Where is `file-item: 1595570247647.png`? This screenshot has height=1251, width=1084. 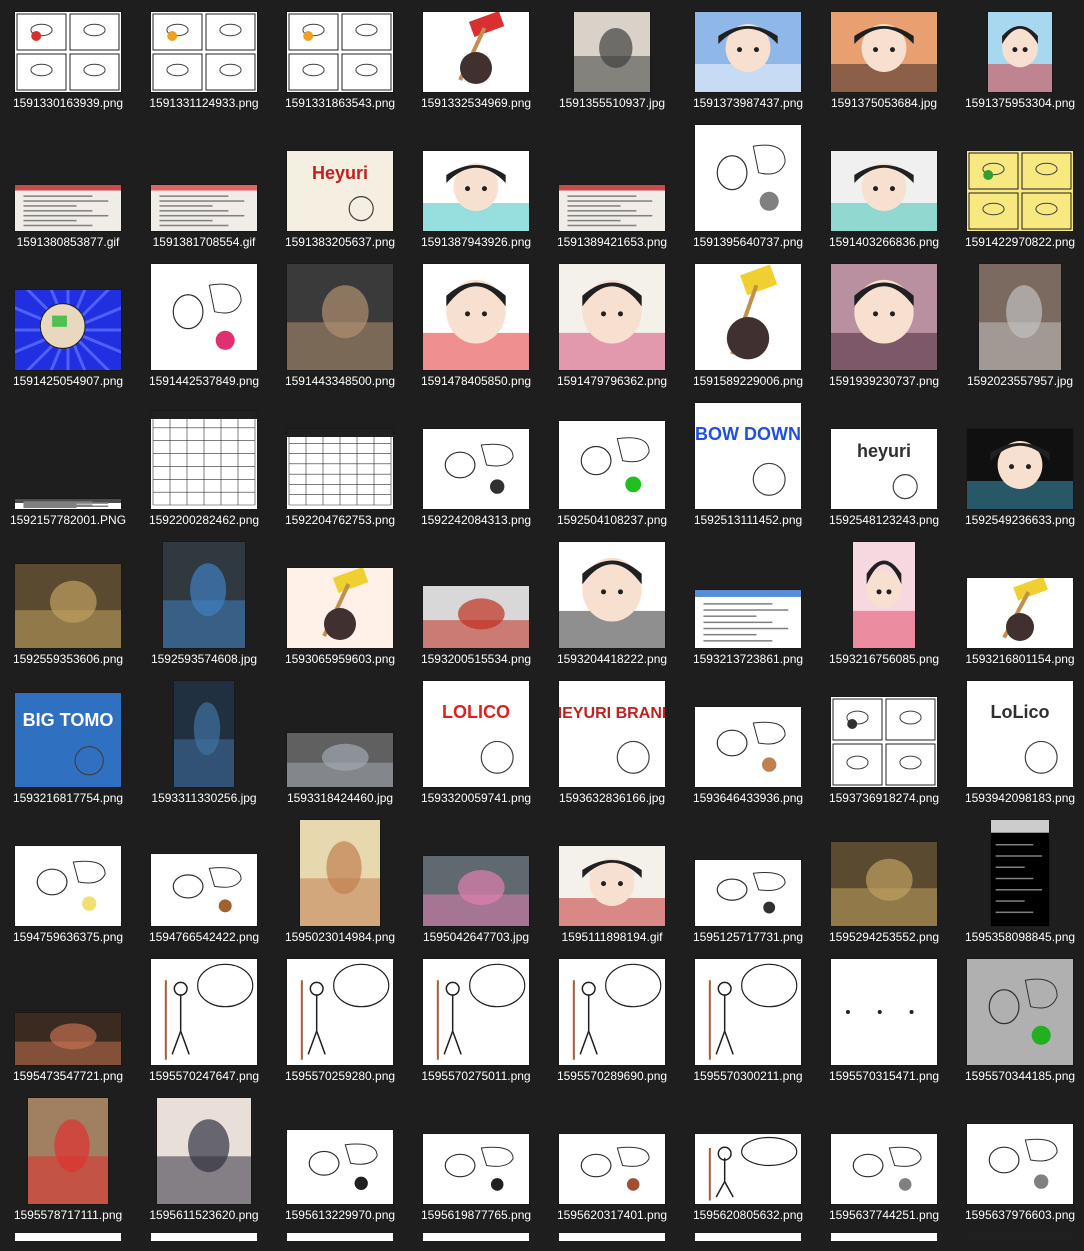
file-item: 1595570247647.png is located at coordinates (204, 1035).